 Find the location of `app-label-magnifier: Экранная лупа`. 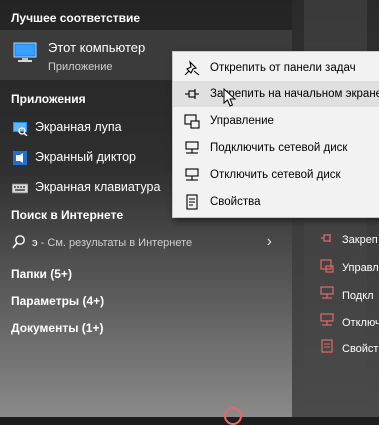

app-label-magnifier: Экранная лупа is located at coordinates (78, 127).